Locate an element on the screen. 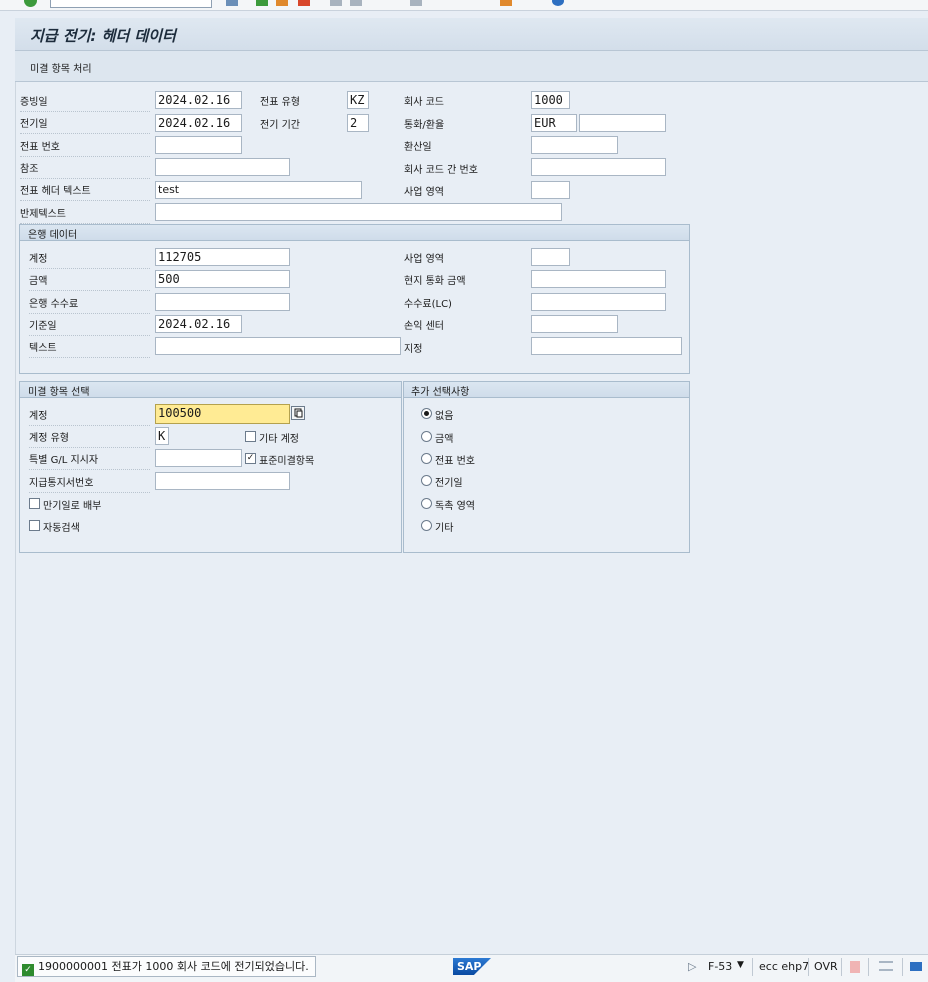  bank-account-input: 112705 is located at coordinates (222, 257).